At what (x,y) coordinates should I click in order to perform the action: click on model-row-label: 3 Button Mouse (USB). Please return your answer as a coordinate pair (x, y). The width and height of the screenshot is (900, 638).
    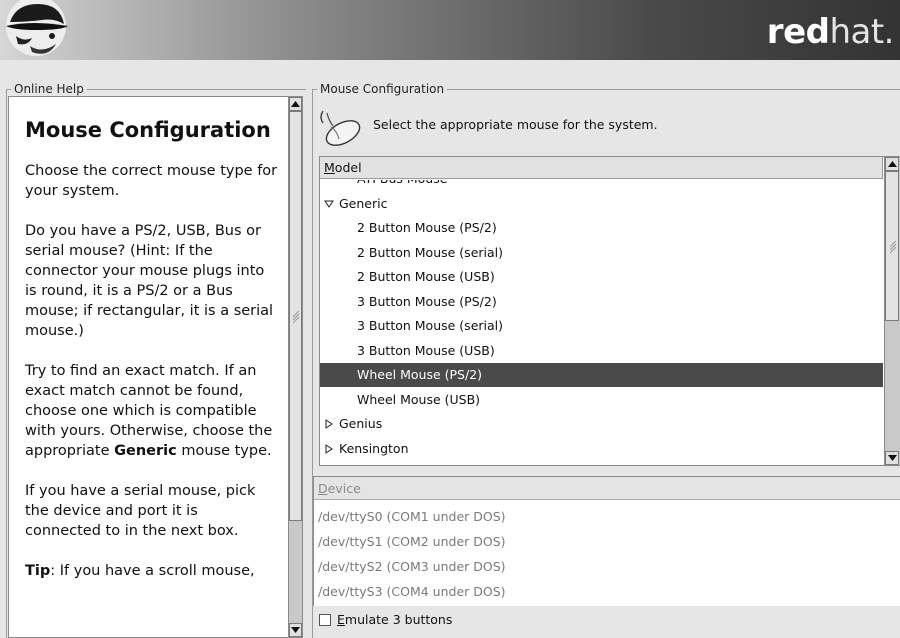
    Looking at the image, I should click on (426, 350).